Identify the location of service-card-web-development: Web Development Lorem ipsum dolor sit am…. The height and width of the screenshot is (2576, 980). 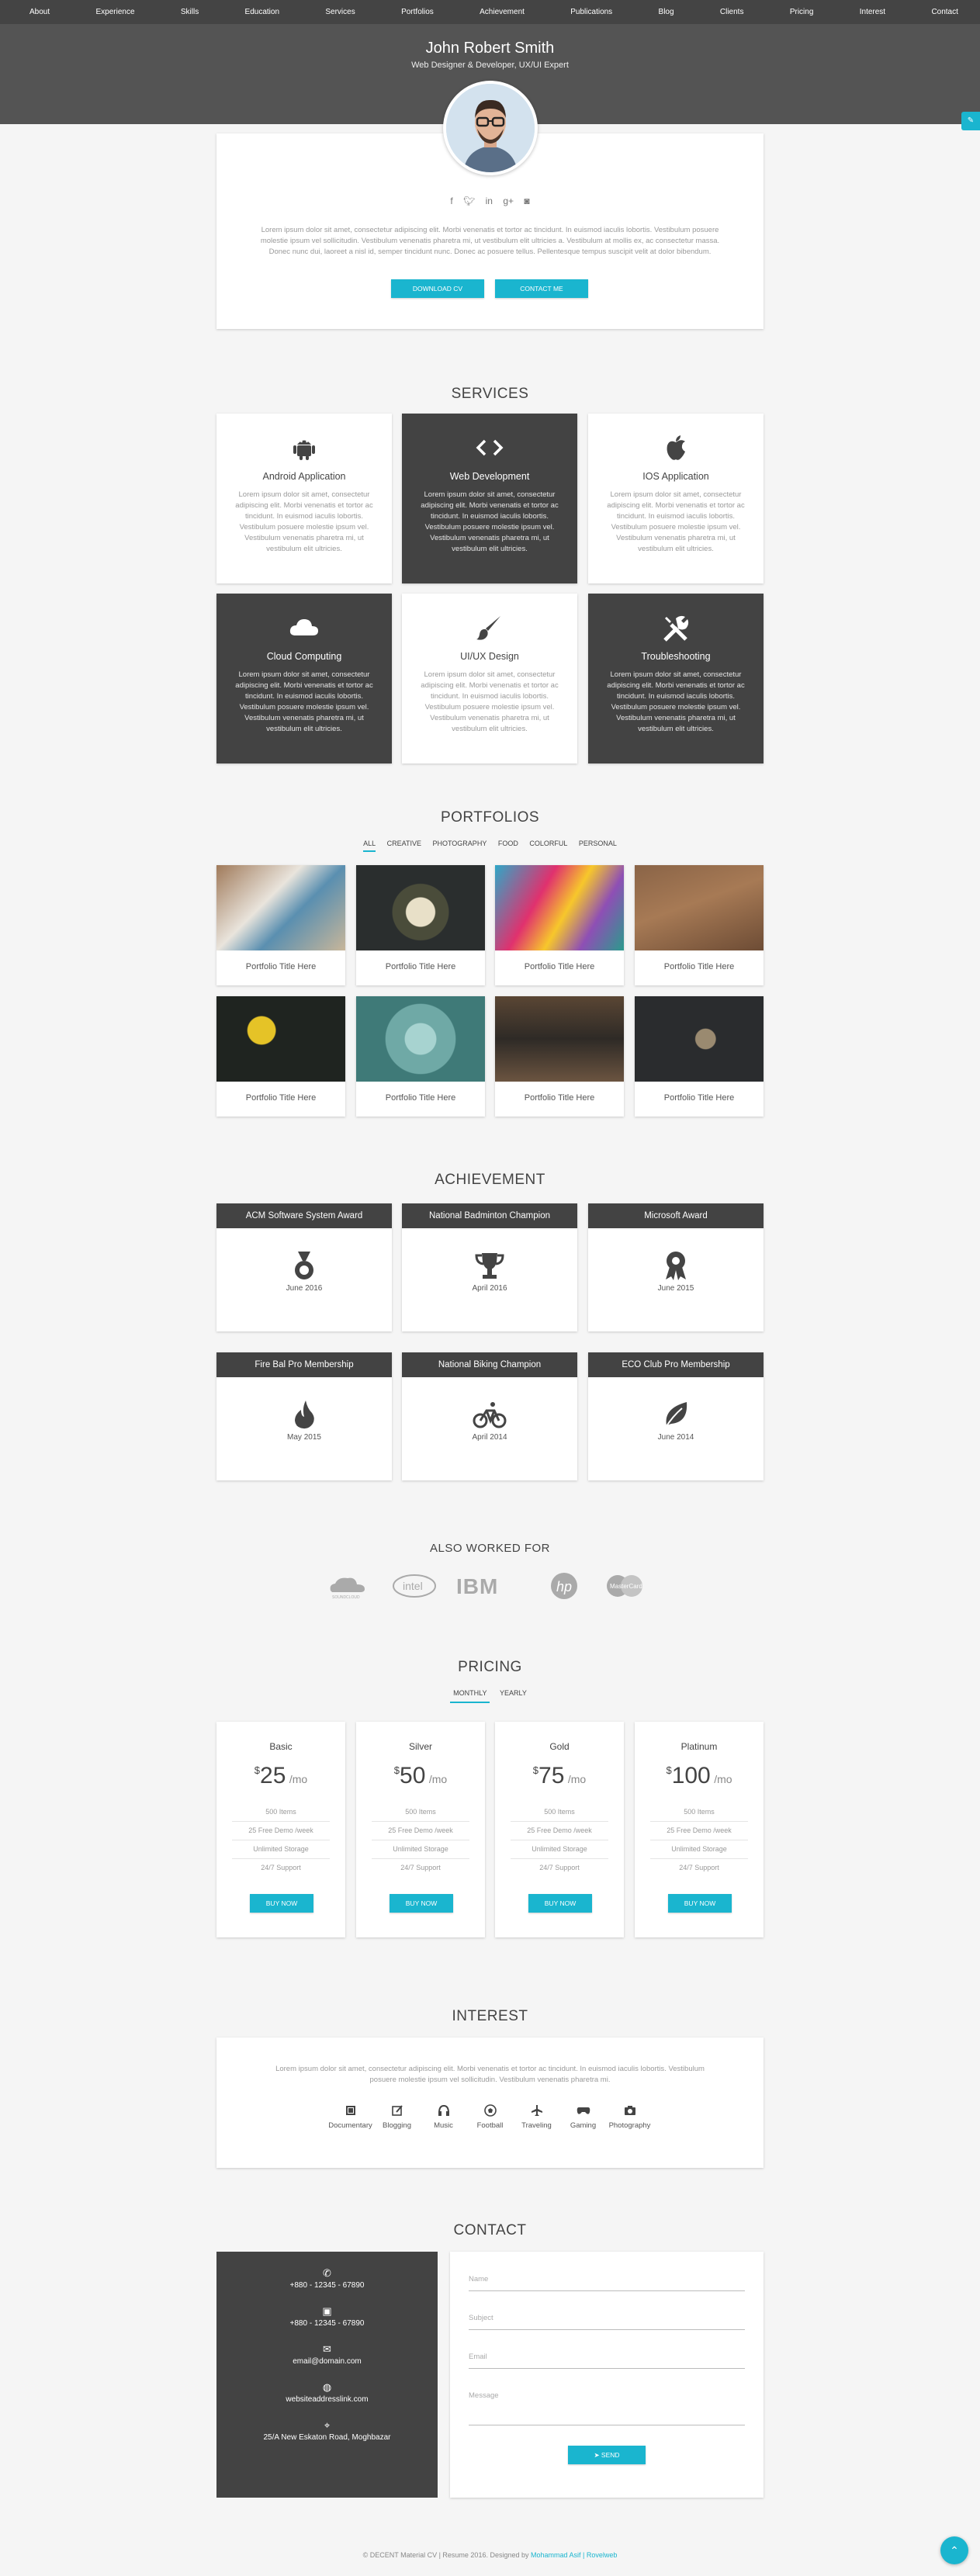
(489, 498).